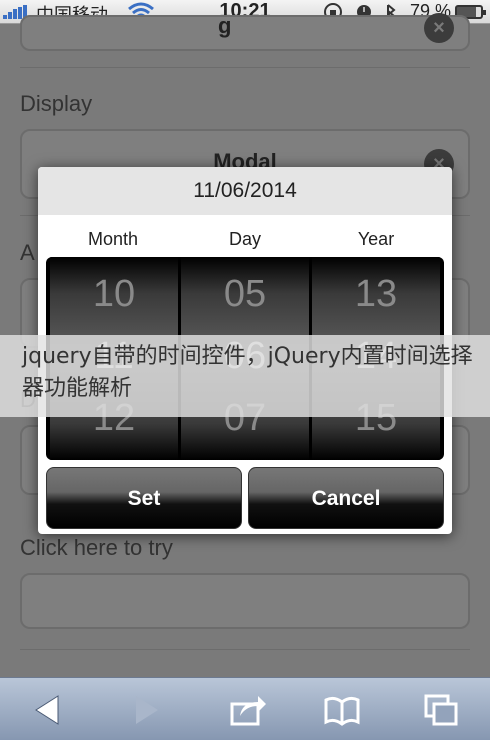 Image resolution: width=490 pixels, height=740 pixels. Describe the element at coordinates (245, 601) in the screenshot. I see `try-field` at that location.